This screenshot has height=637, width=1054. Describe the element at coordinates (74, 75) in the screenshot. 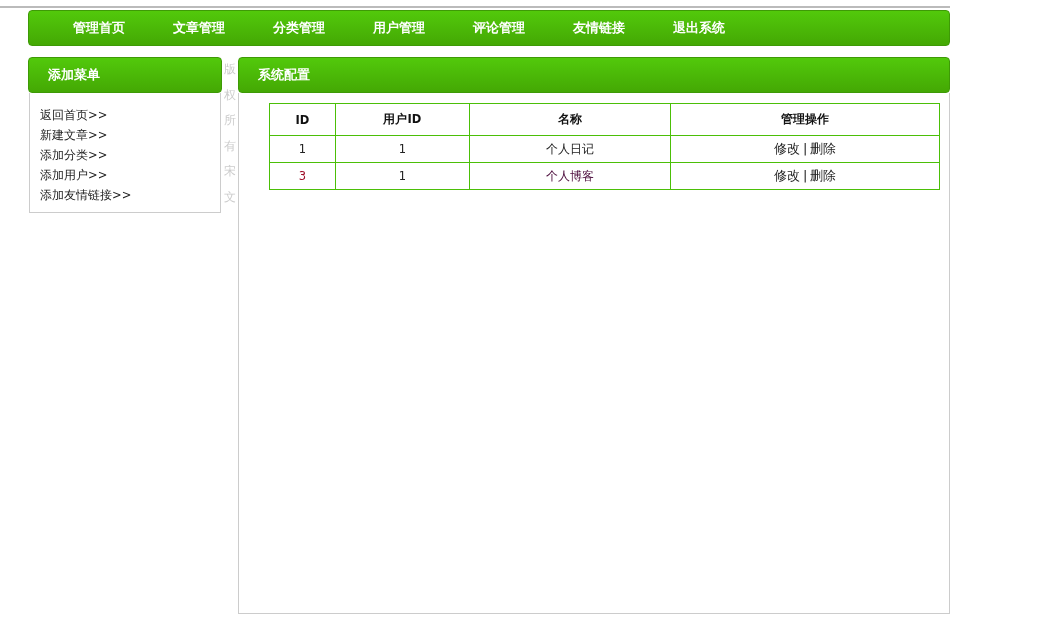

I see `panel-title: 添加菜单` at that location.